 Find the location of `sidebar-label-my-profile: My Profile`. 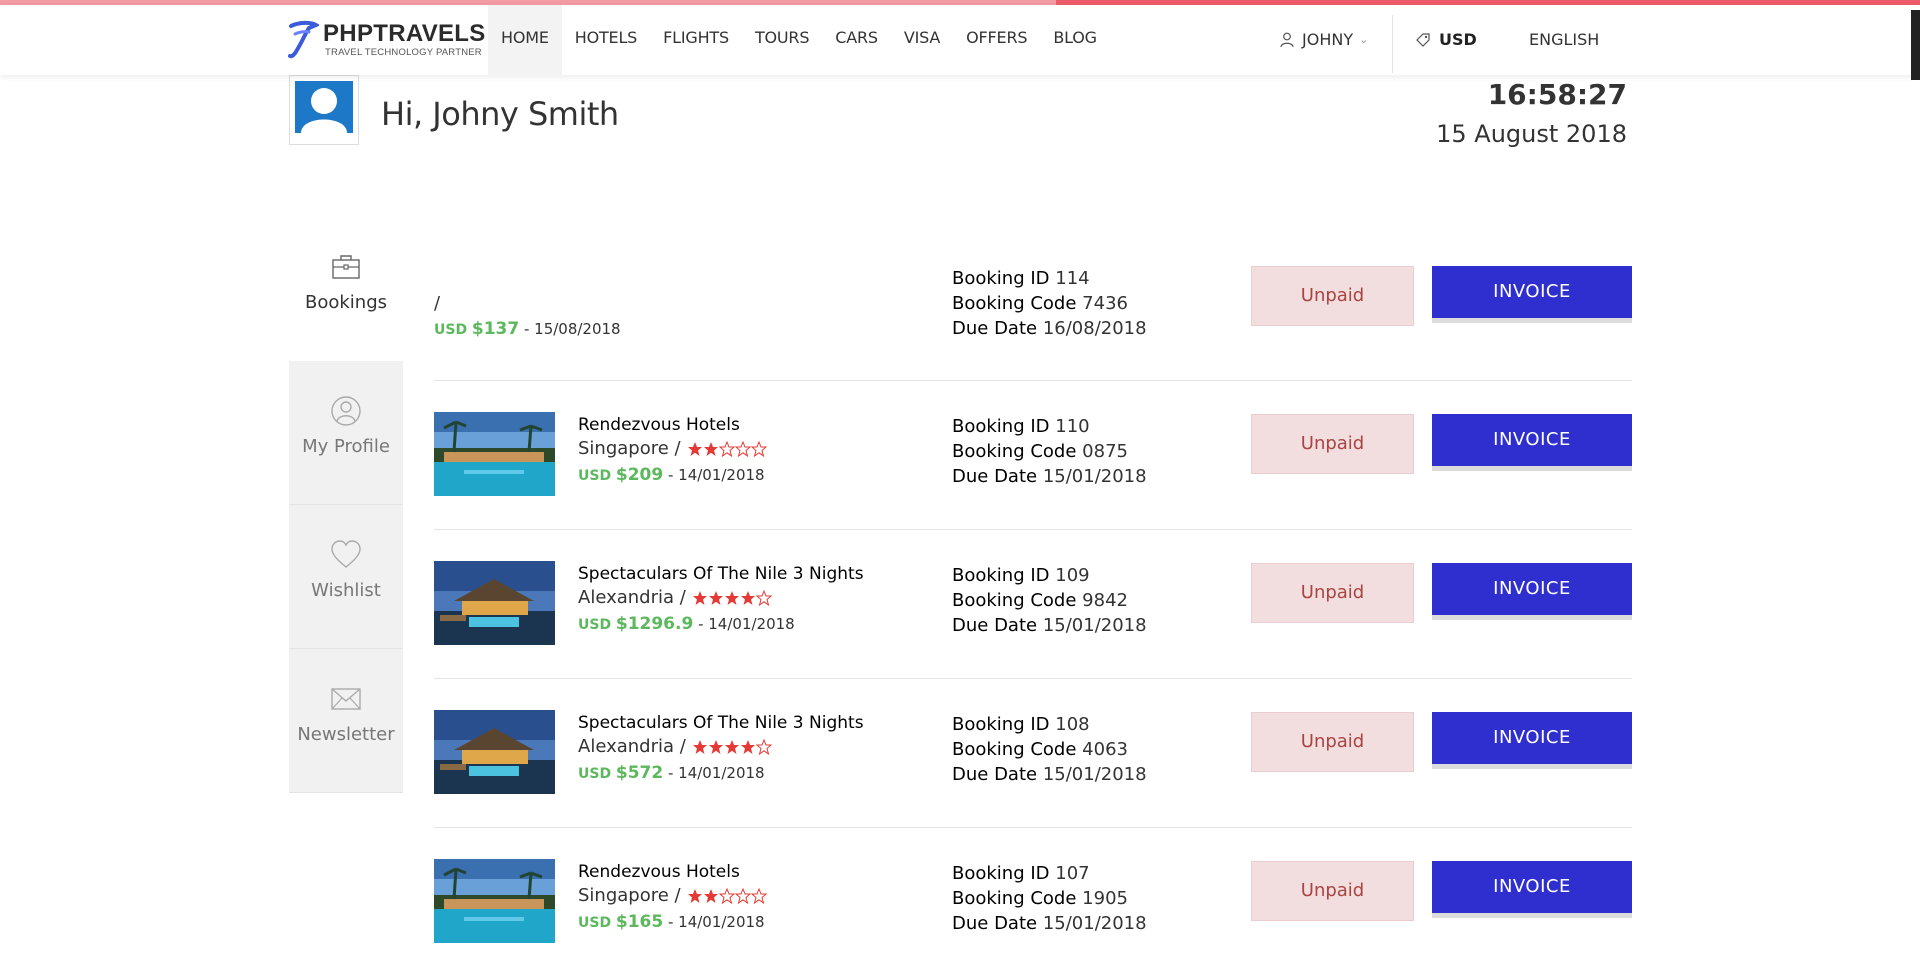

sidebar-label-my-profile: My Profile is located at coordinates (346, 446).